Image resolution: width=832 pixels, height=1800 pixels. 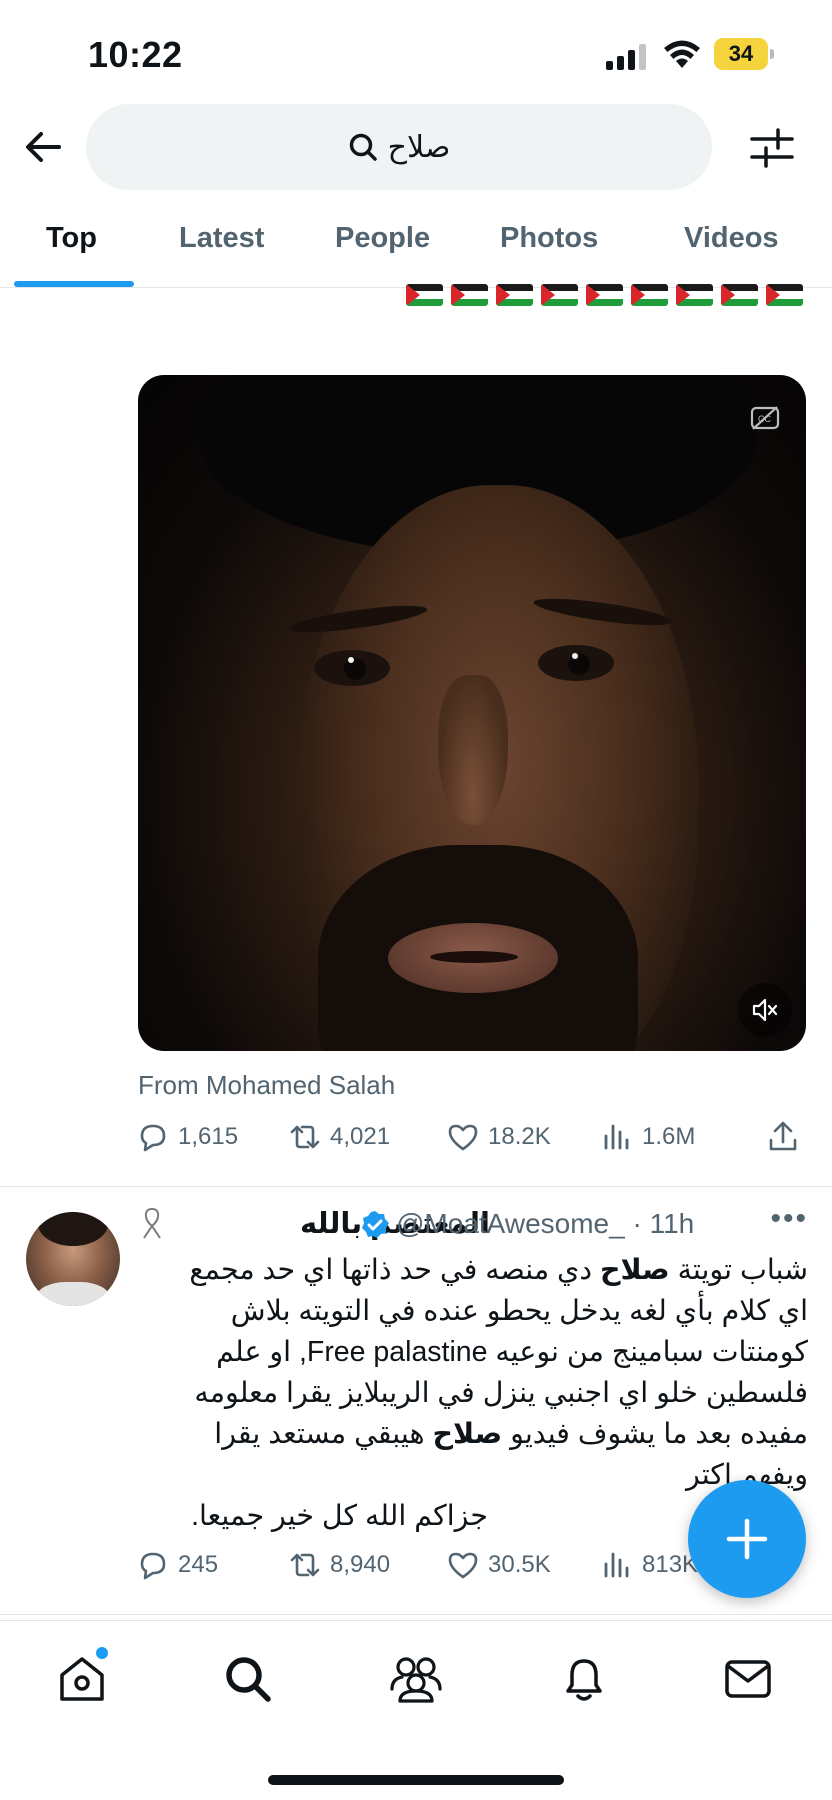 I want to click on views-button: 1.6M, so click(x=647, y=1137).